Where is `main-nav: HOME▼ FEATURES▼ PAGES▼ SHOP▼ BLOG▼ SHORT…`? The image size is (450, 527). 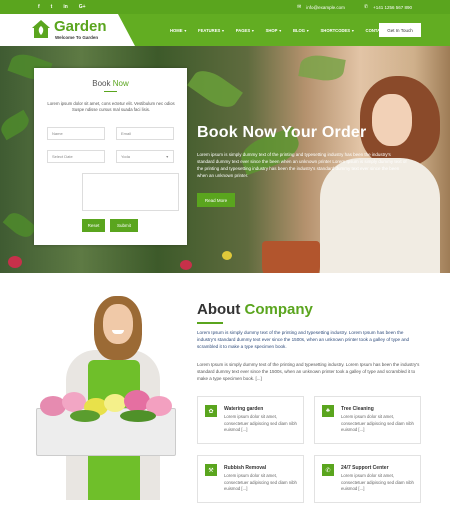 main-nav: HOME▼ FEATURES▼ PAGES▼ SHOP▼ BLOG▼ SHORT… is located at coordinates (283, 30).